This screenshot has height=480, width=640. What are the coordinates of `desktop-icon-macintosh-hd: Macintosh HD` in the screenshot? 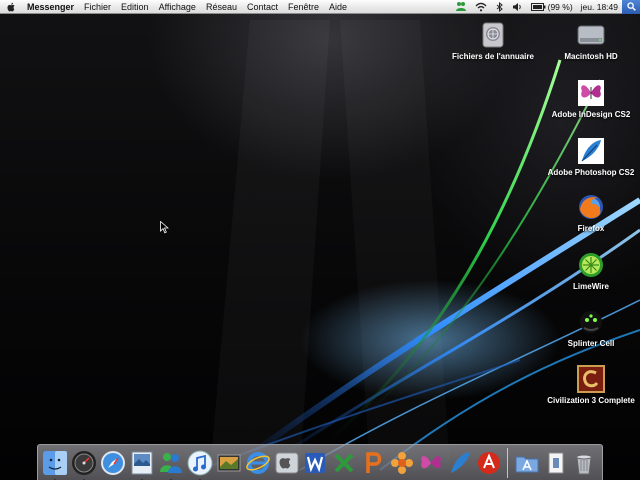 It's located at (591, 40).